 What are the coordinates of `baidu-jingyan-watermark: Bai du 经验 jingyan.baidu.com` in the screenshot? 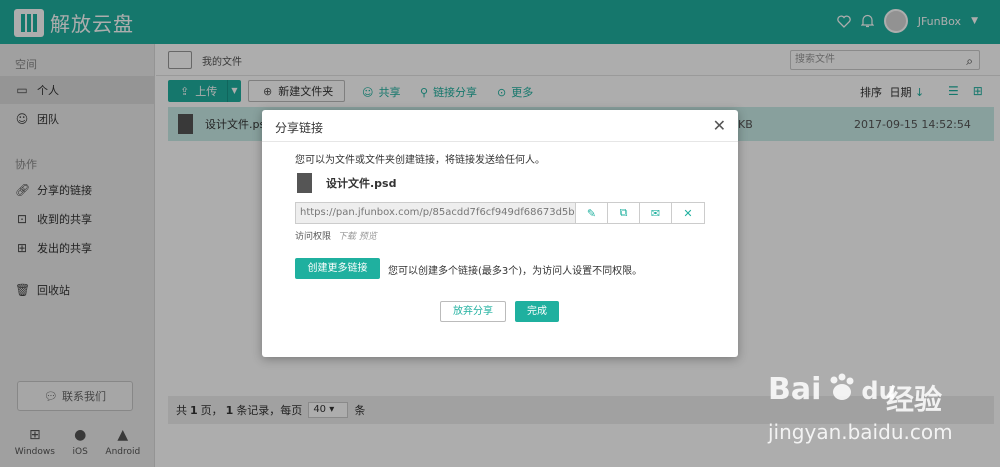 It's located at (878, 409).